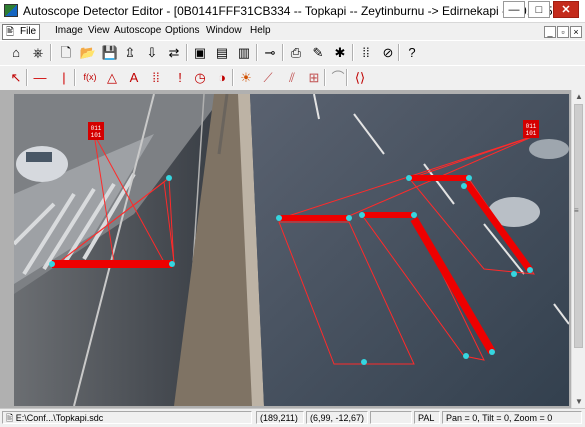 This screenshot has height=427, width=585. Describe the element at coordinates (38, 52) in the screenshot. I see `camera-icon: ⎈` at that location.